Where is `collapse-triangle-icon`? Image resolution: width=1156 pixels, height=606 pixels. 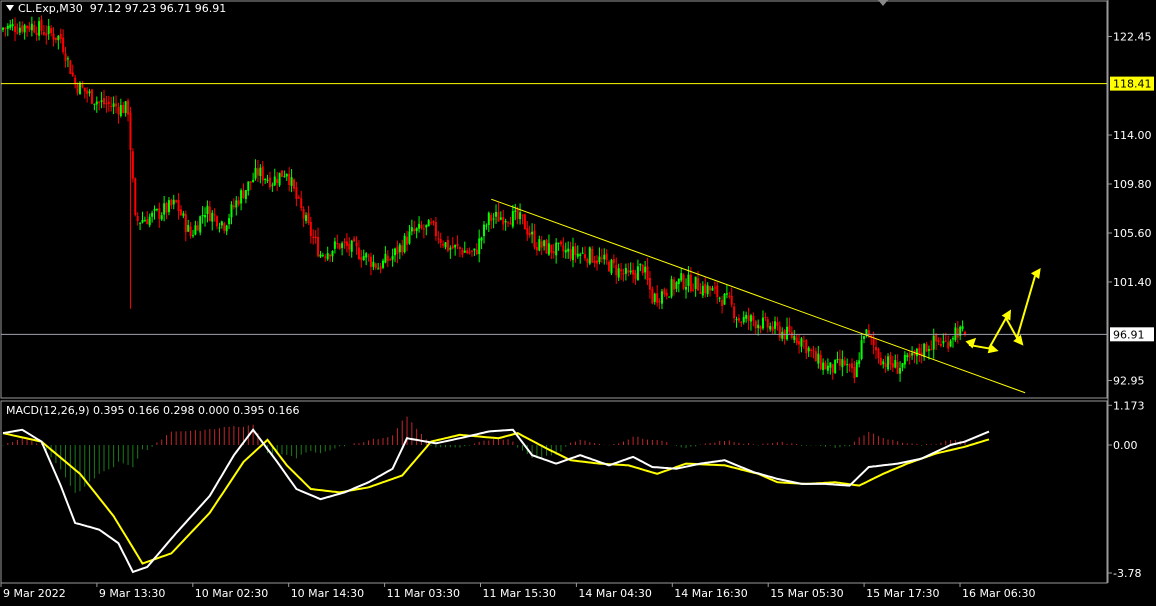
collapse-triangle-icon is located at coordinates (10, 8).